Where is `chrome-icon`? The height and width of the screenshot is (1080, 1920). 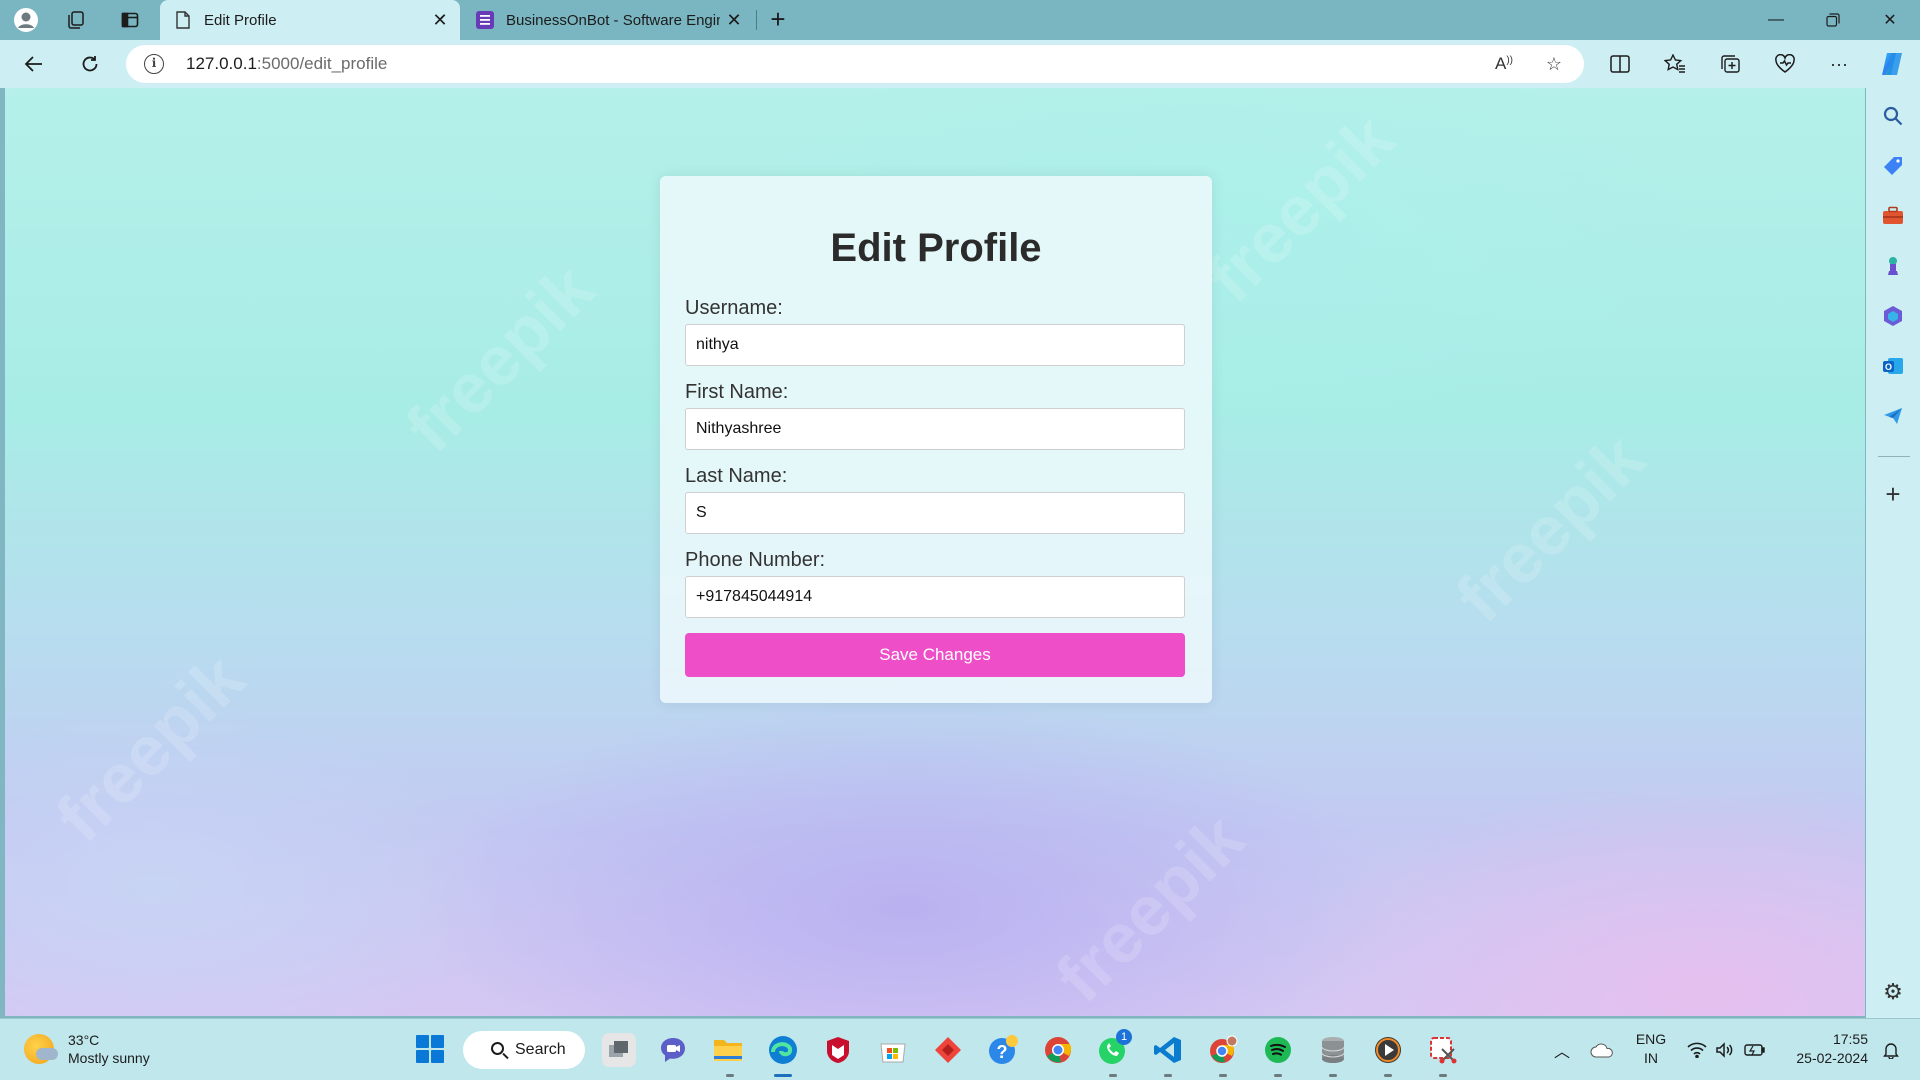
chrome-icon is located at coordinates (1058, 1050).